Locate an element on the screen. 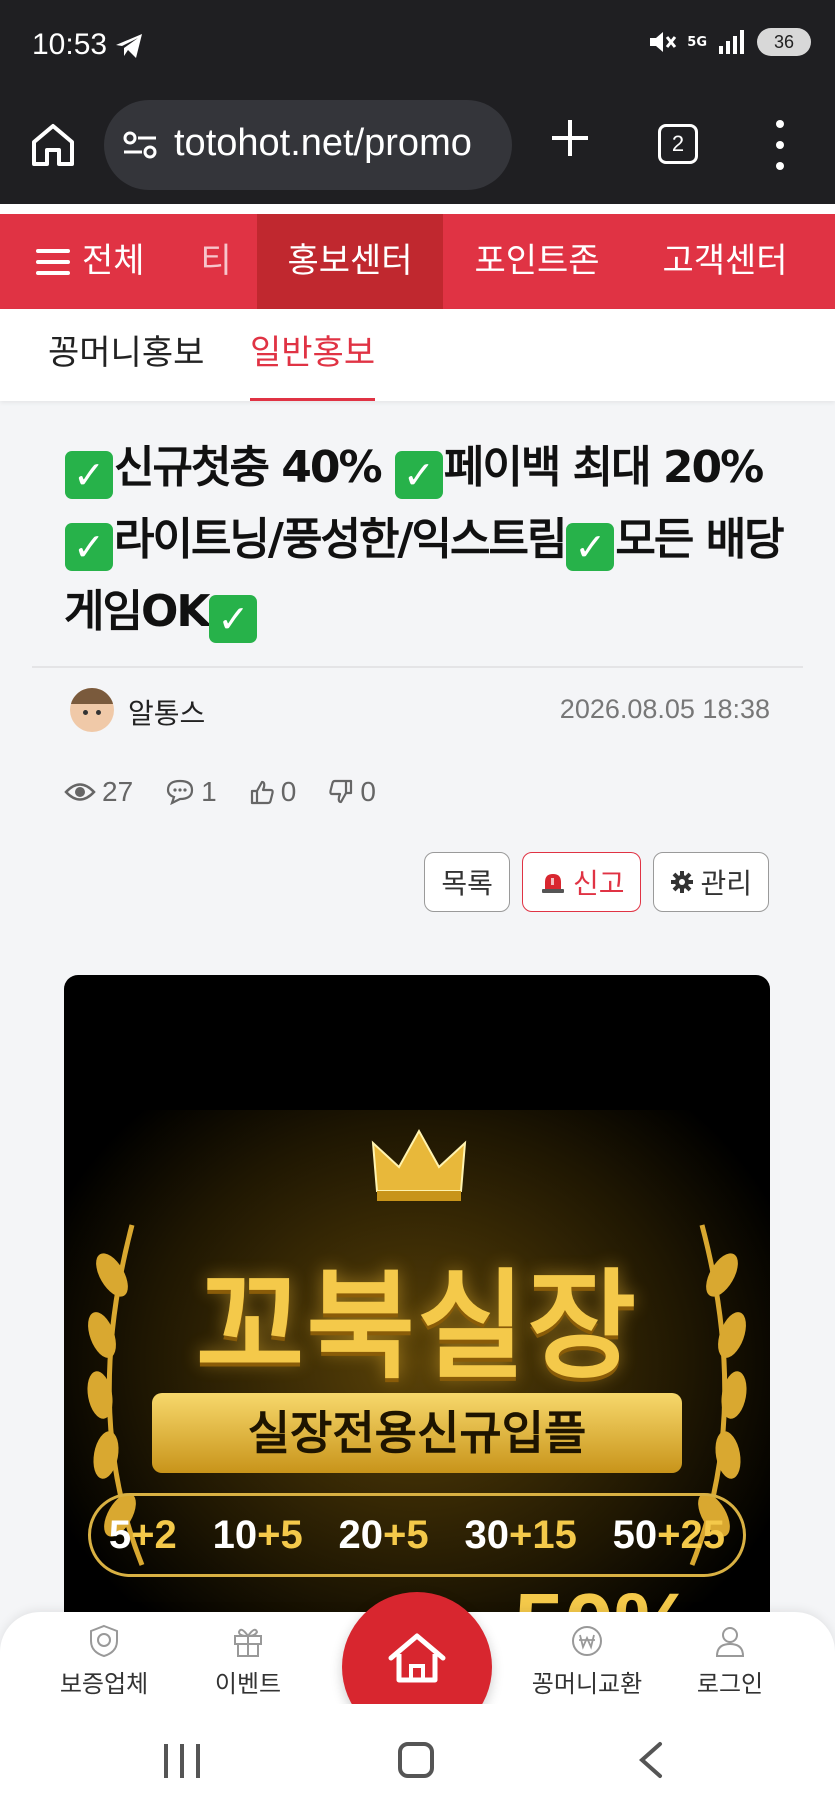 Image resolution: width=835 pixels, height=1809 pixels. title-part-3: 라이트닝/풍성한/익스트림 is located at coordinates (340, 539).